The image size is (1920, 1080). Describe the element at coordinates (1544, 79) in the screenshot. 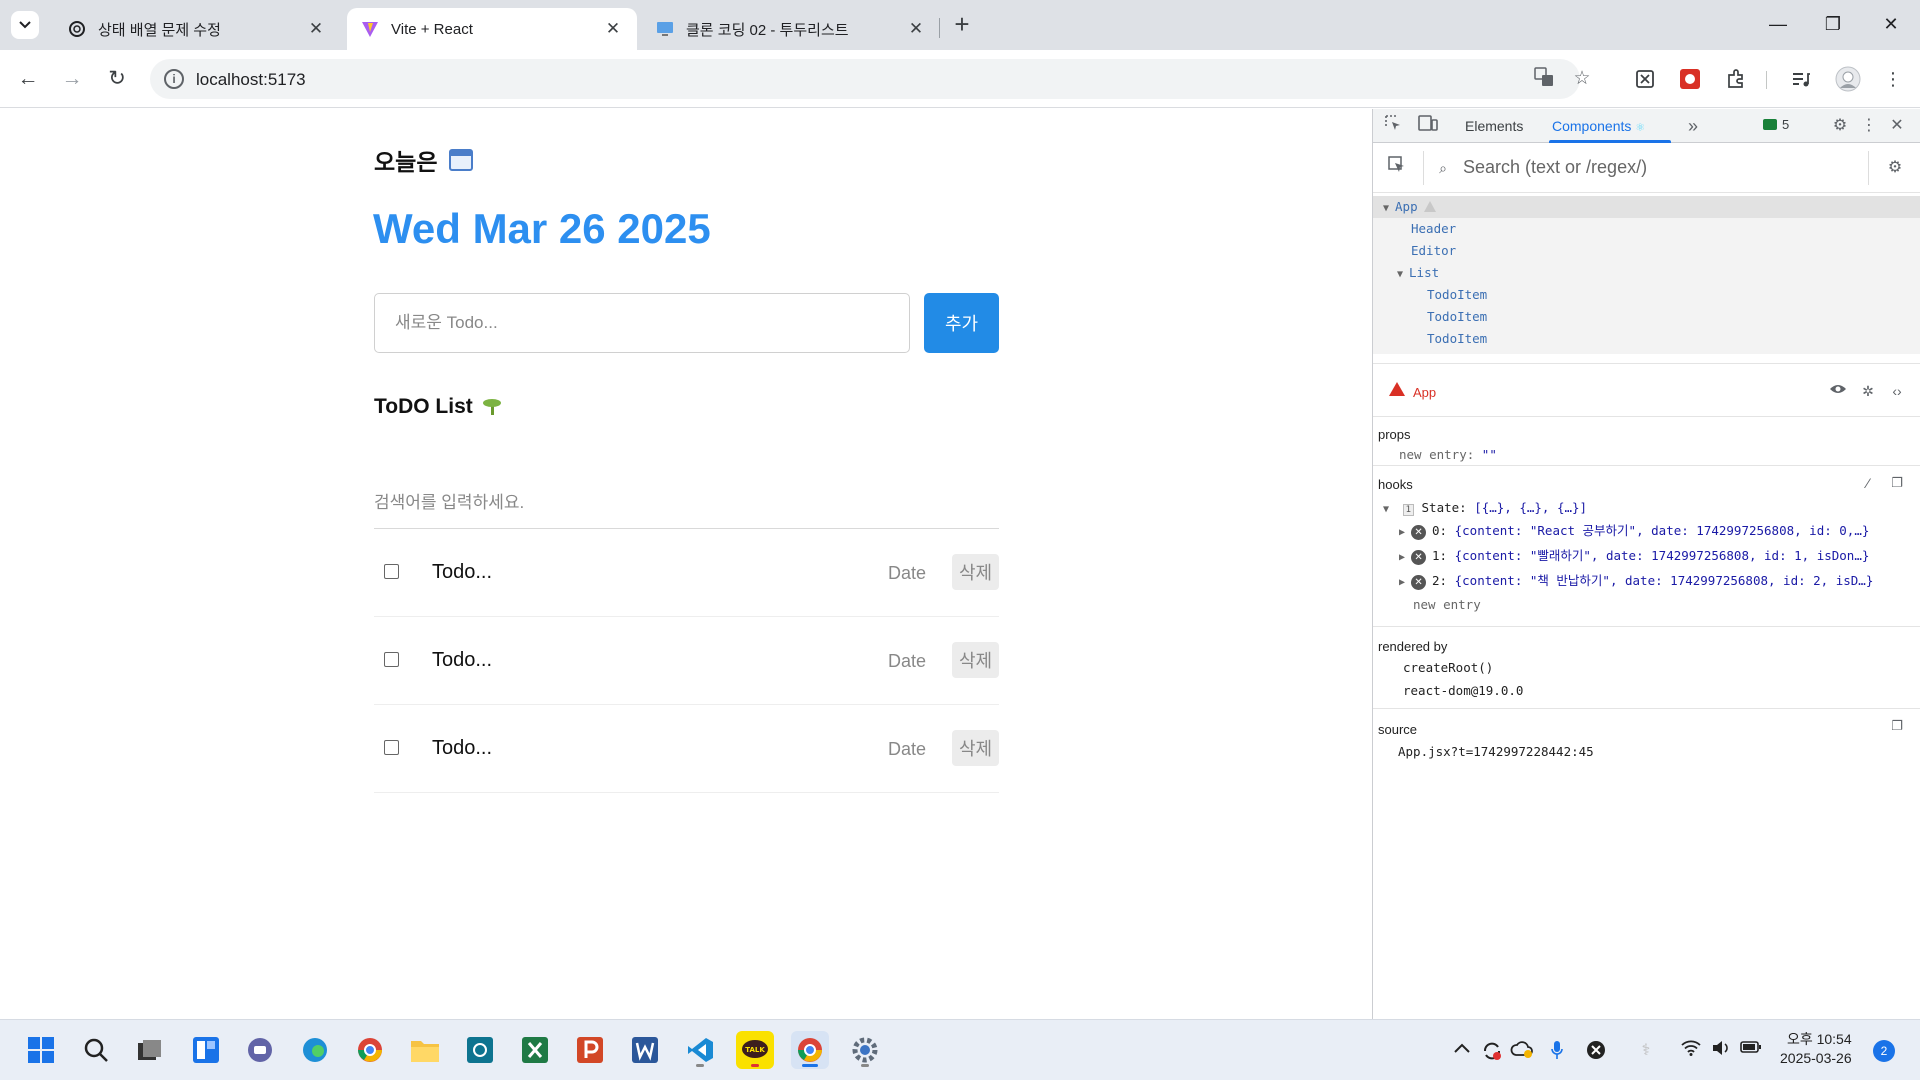

I see `translate-icon` at that location.